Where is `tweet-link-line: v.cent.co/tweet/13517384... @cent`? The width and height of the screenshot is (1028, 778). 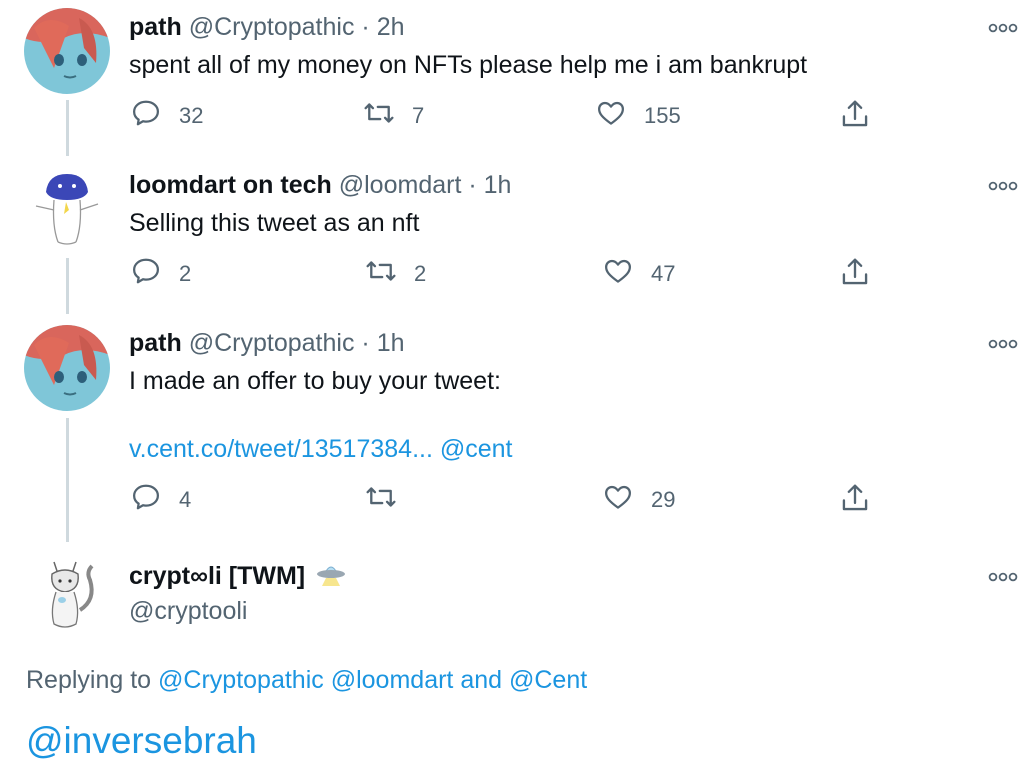 tweet-link-line: v.cent.co/tweet/13517384... @cent is located at coordinates (321, 449).